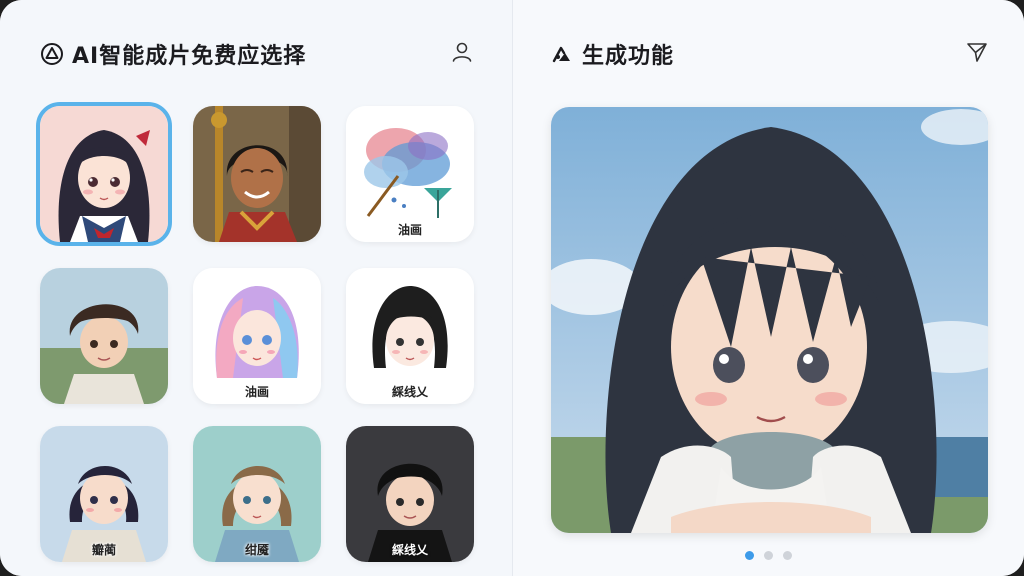 The width and height of the screenshot is (1024, 576). What do you see at coordinates (104, 494) in the screenshot?
I see `style-tile-7: 瓣蔺` at bounding box center [104, 494].